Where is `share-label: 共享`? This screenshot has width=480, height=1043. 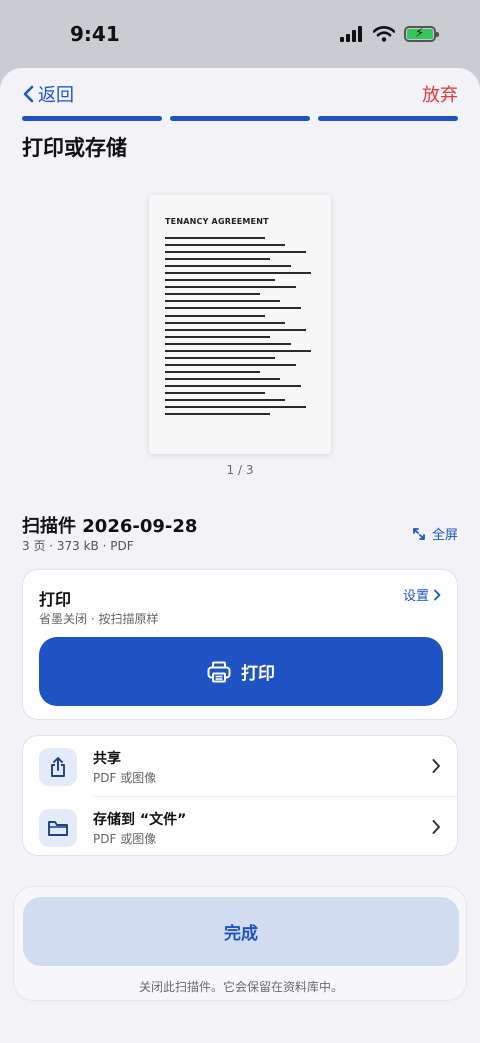
share-label: 共享 is located at coordinates (107, 759).